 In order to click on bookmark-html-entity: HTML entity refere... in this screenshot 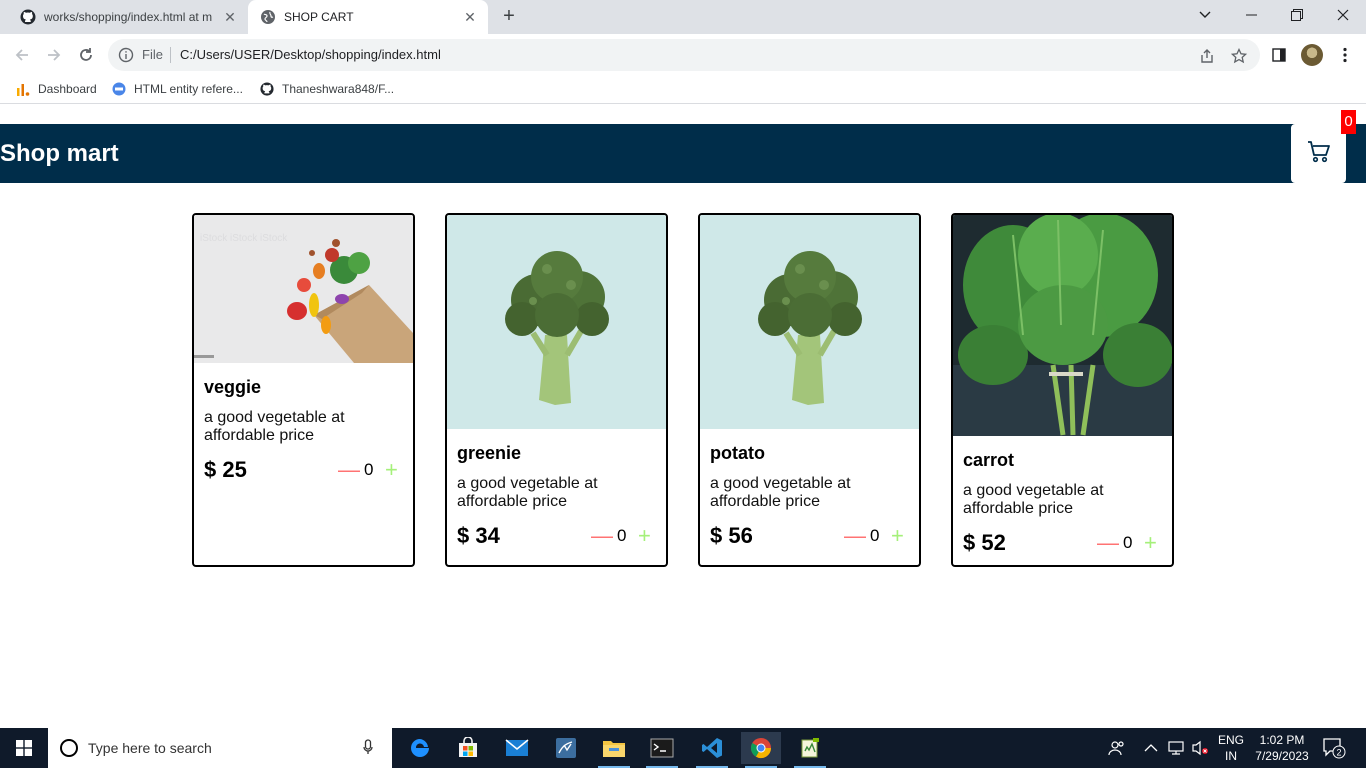, I will do `click(177, 89)`.